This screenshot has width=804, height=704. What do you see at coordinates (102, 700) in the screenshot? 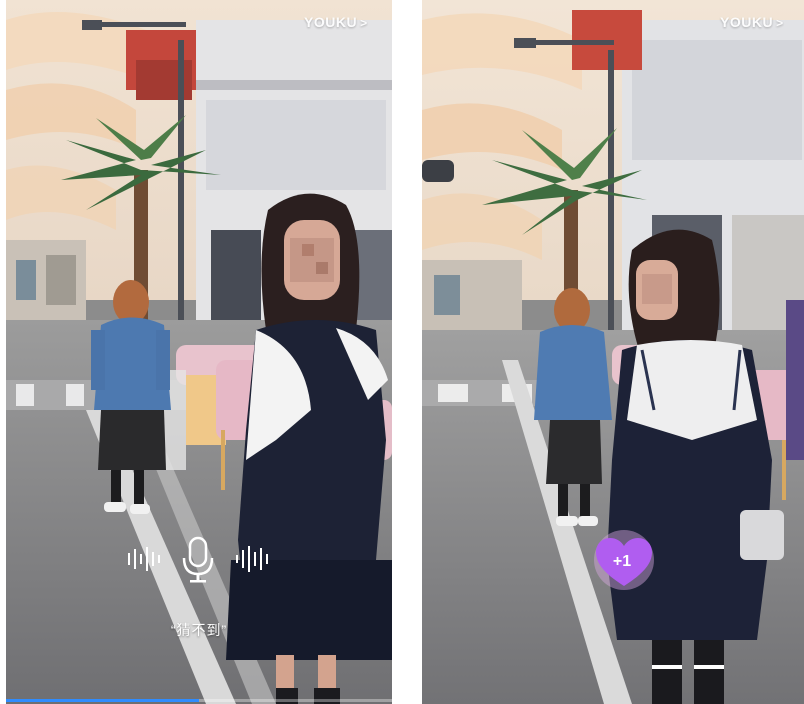
I see `video-progress-fill` at bounding box center [102, 700].